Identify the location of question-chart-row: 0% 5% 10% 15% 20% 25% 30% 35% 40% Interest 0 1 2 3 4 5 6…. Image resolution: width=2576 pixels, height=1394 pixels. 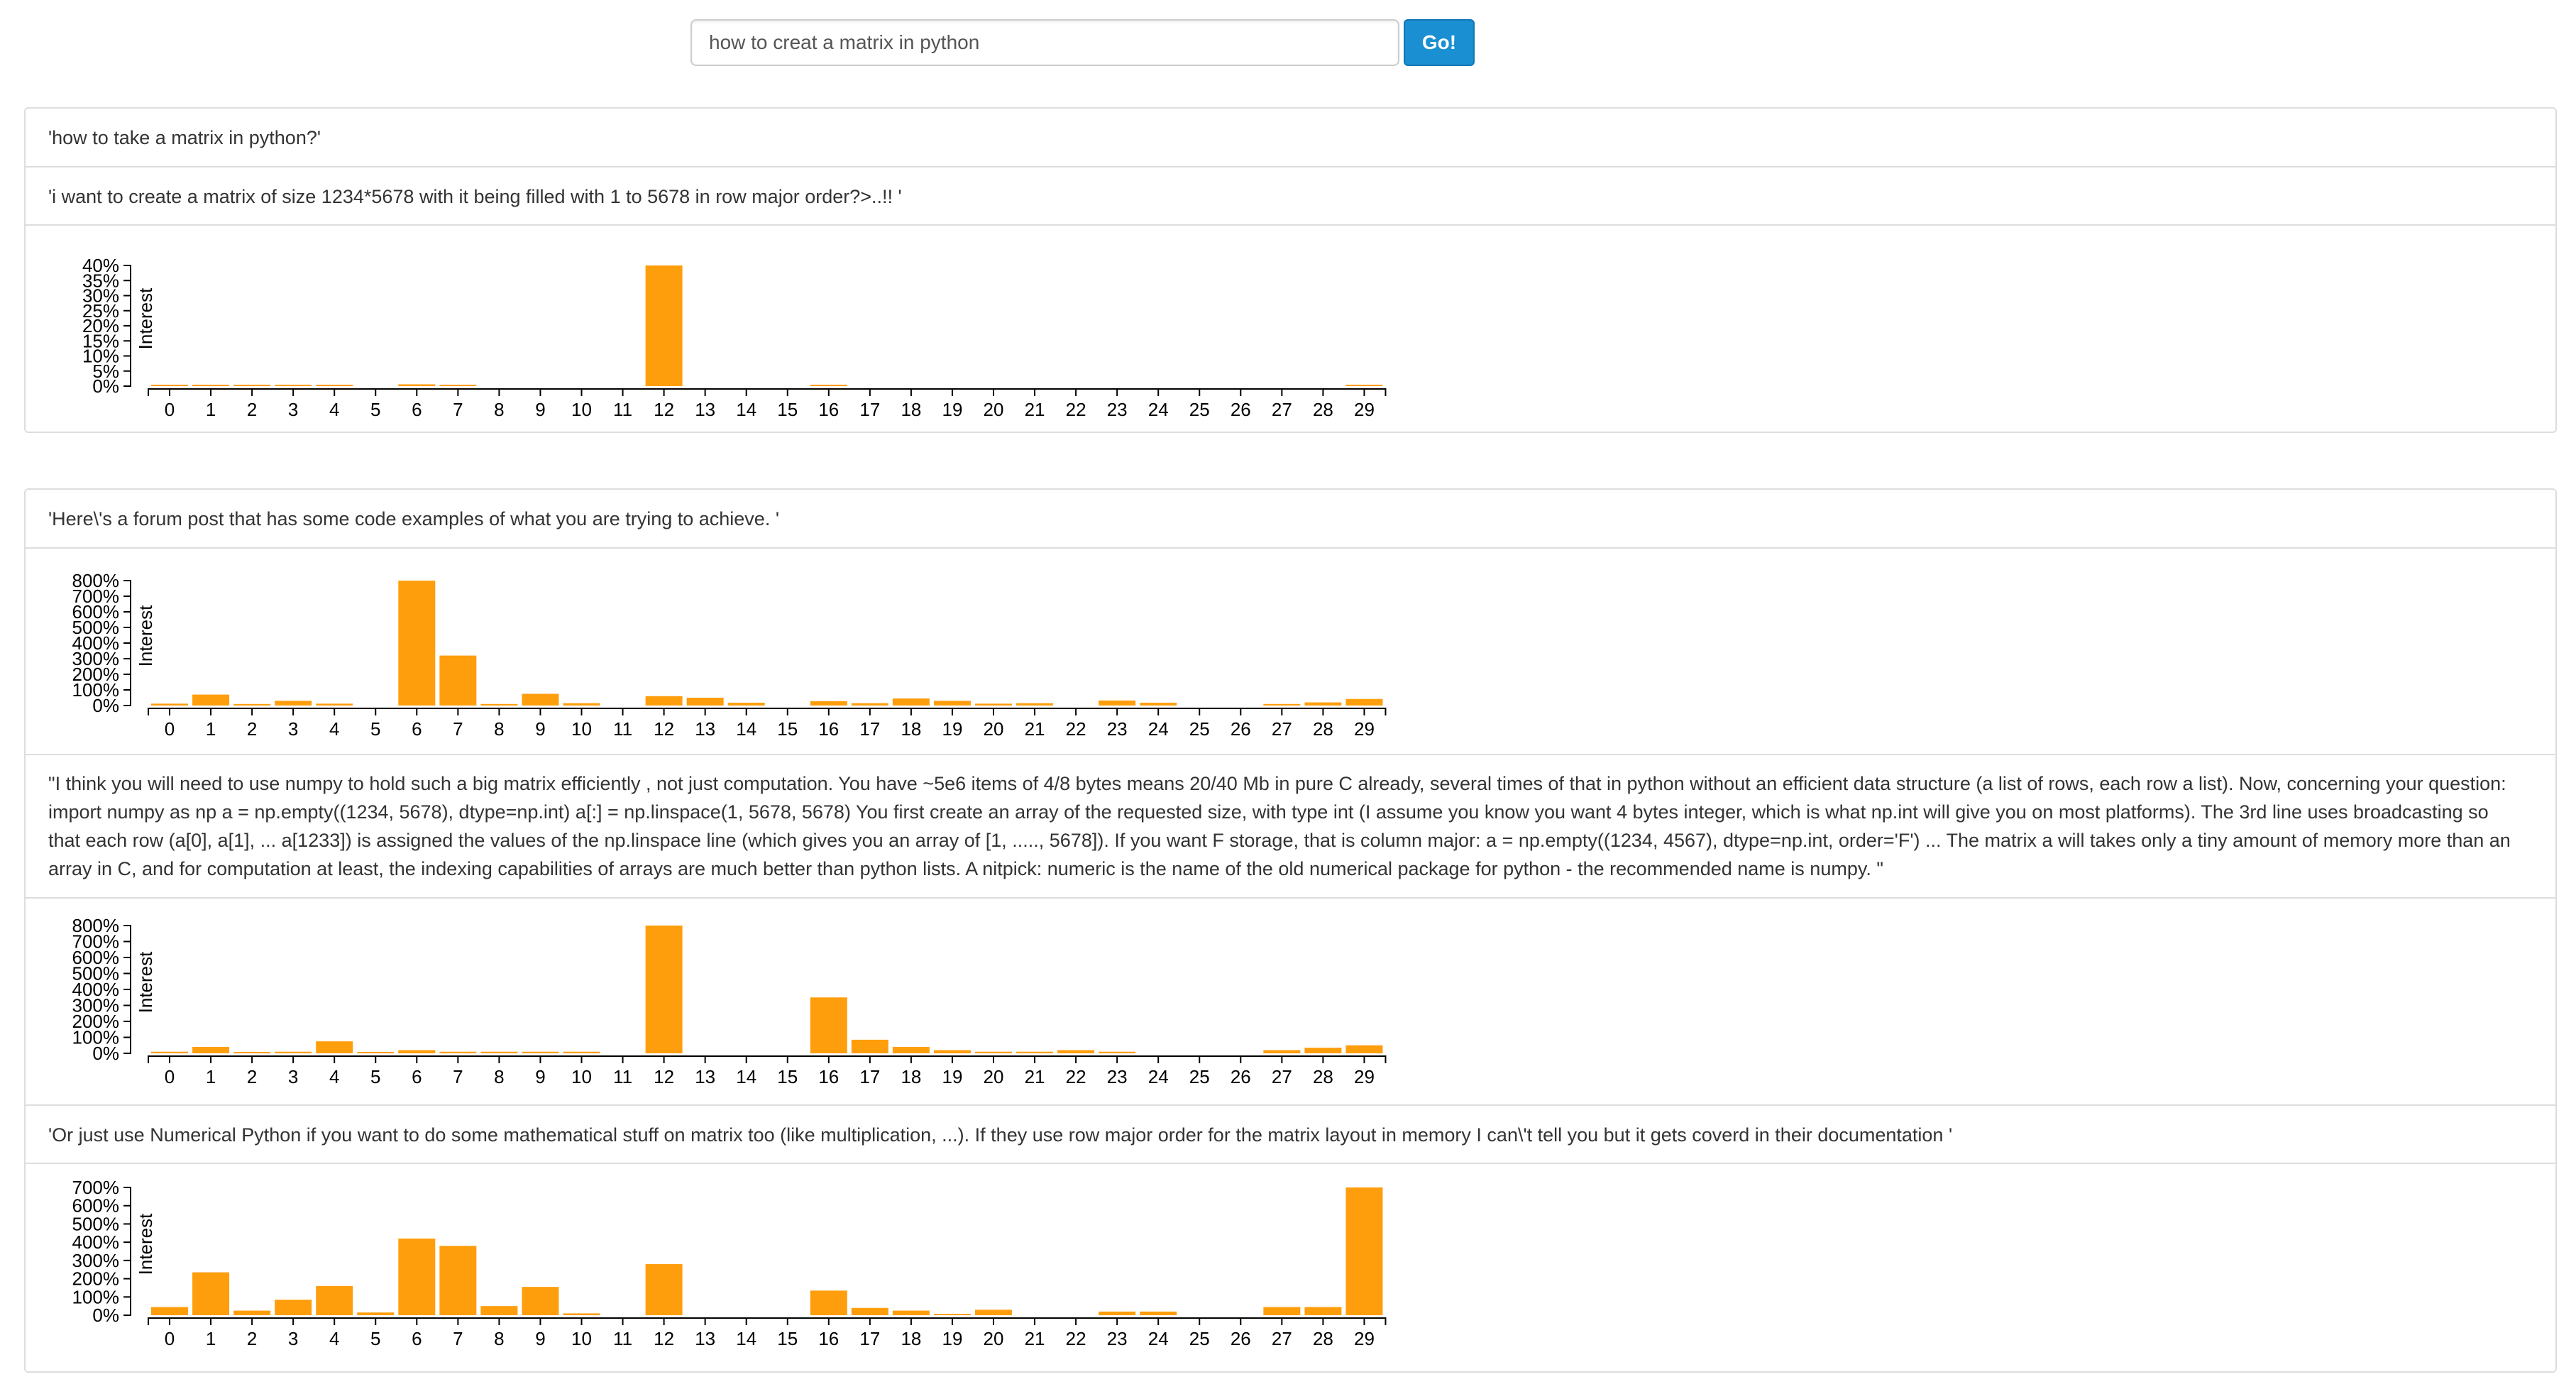
(1290, 329).